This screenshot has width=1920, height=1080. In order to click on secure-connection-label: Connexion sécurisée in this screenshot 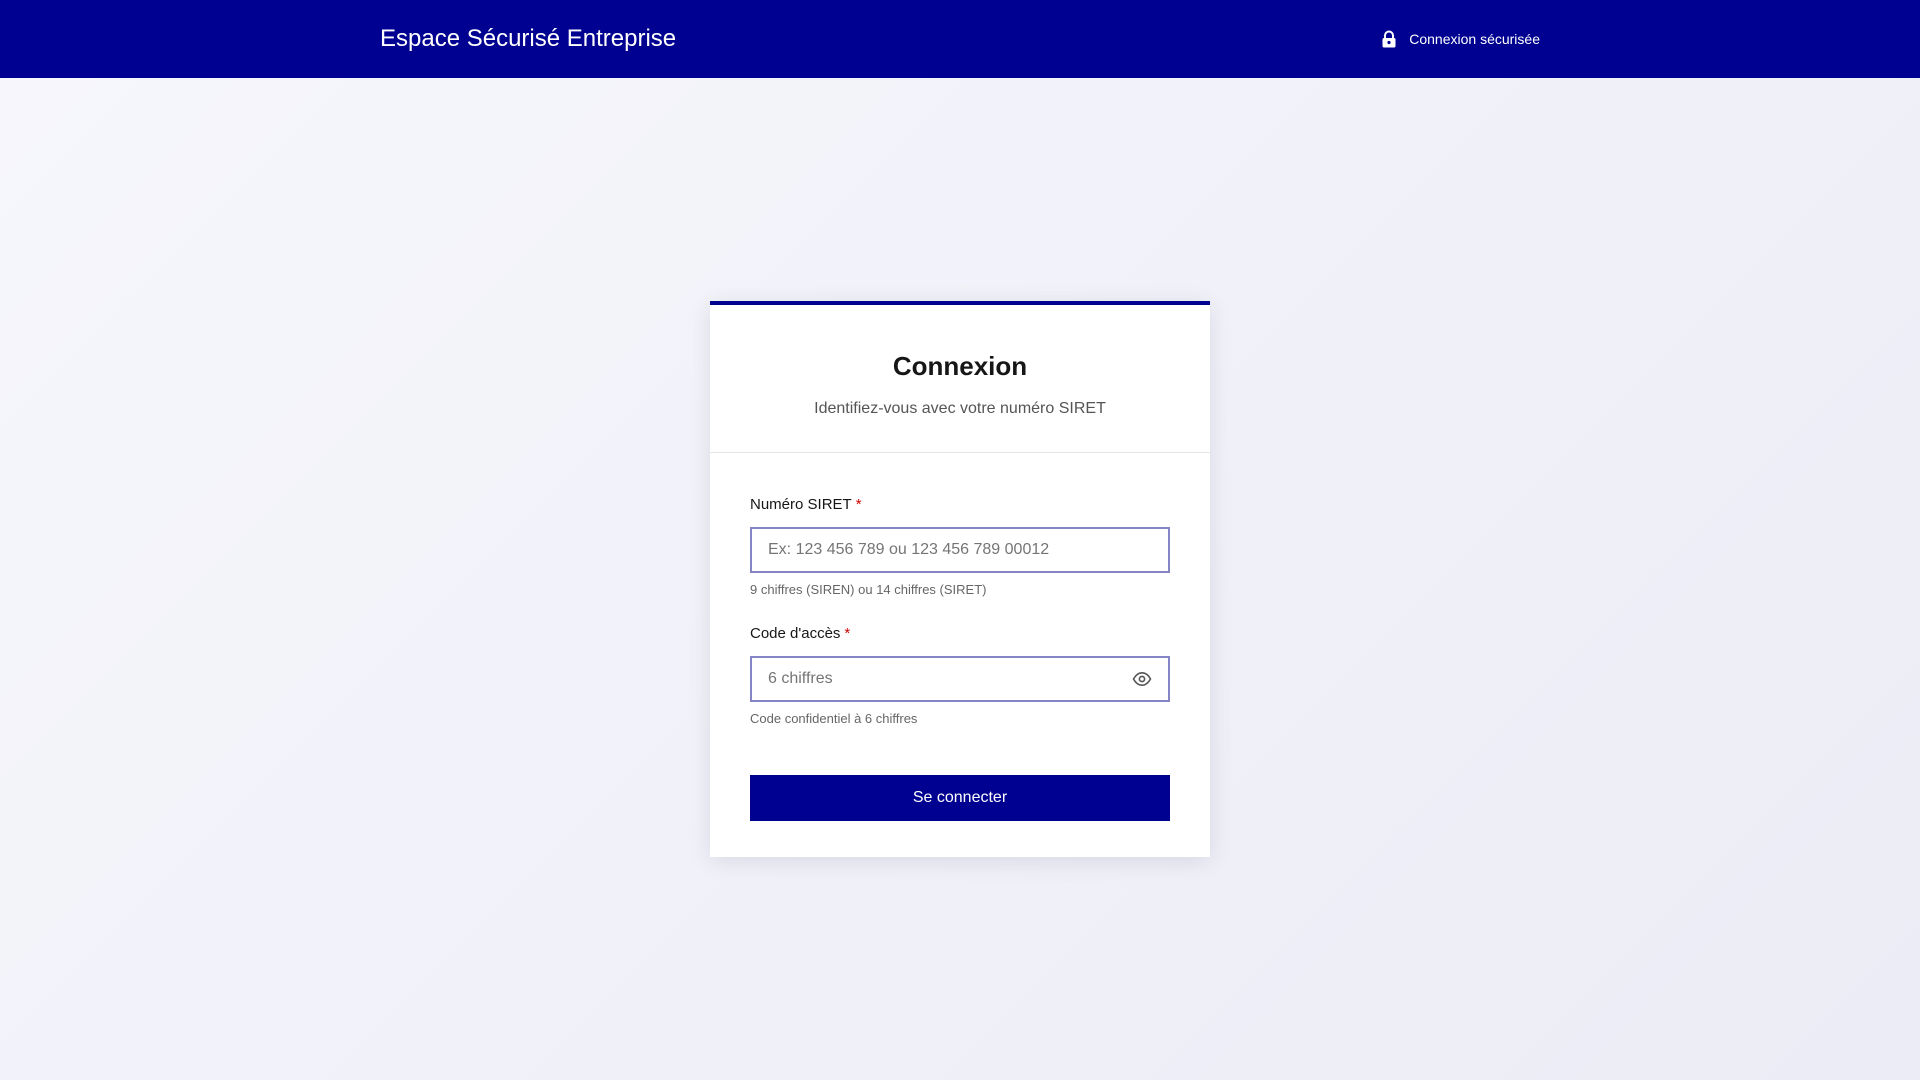, I will do `click(1474, 39)`.